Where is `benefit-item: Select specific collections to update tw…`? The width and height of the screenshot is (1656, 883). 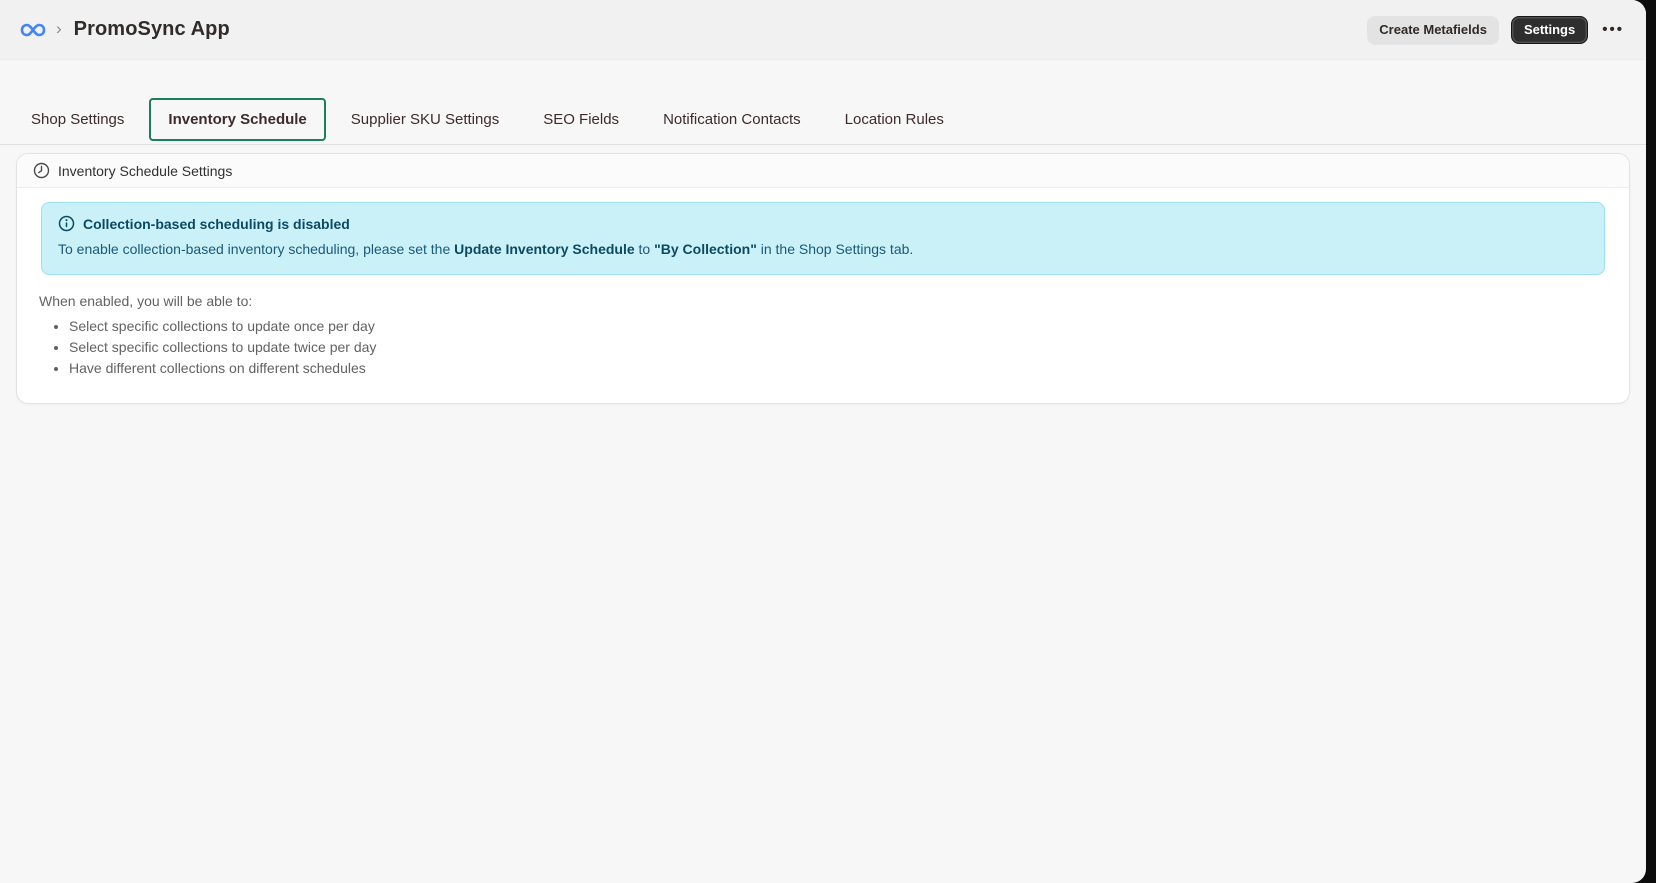 benefit-item: Select specific collections to update tw… is located at coordinates (841, 347).